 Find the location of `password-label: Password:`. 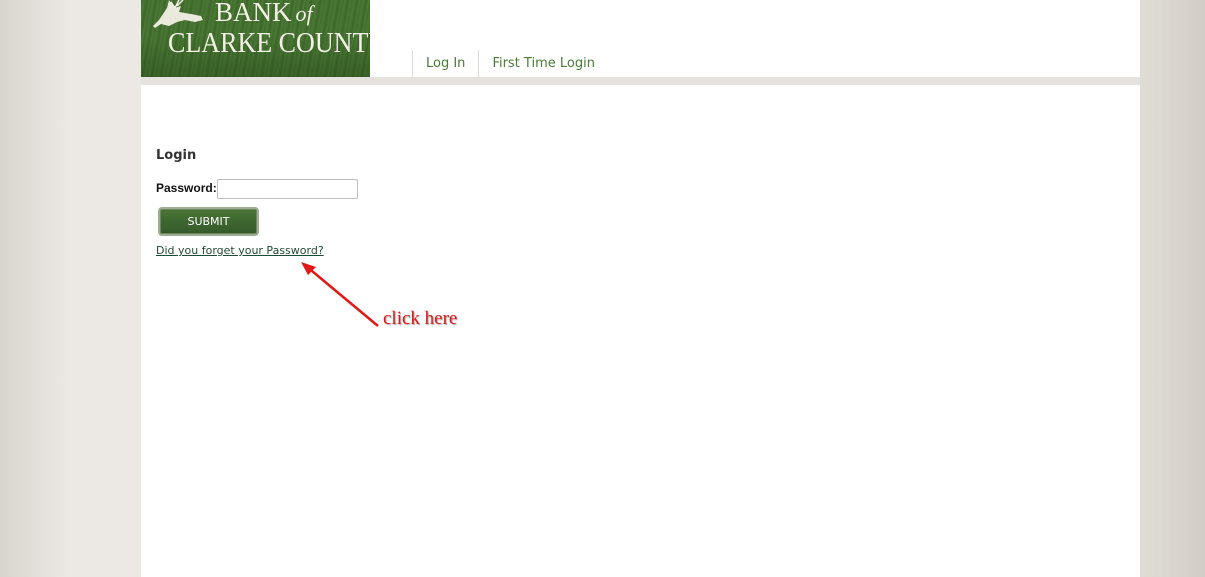

password-label: Password: is located at coordinates (186, 188).